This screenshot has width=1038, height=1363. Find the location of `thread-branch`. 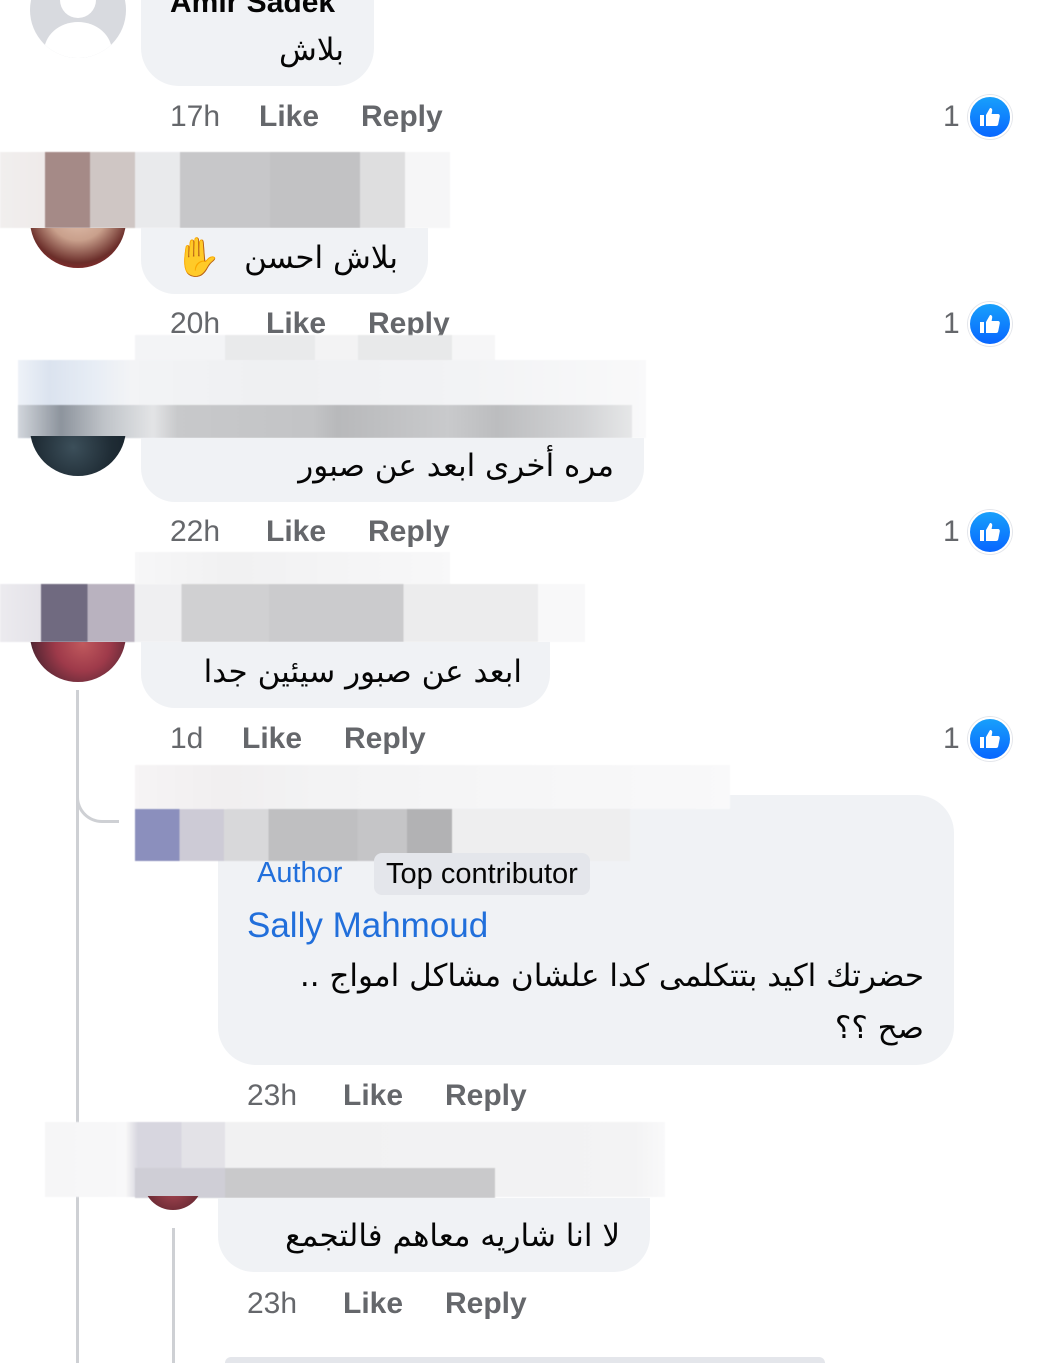

thread-branch is located at coordinates (97, 796).